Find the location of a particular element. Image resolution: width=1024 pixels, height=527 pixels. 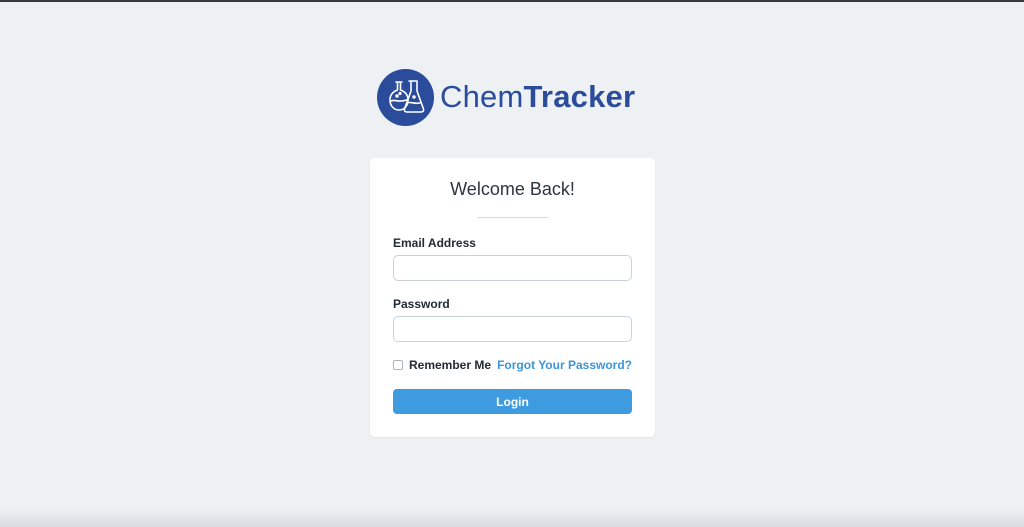

flask-beakers-icon is located at coordinates (405, 97).